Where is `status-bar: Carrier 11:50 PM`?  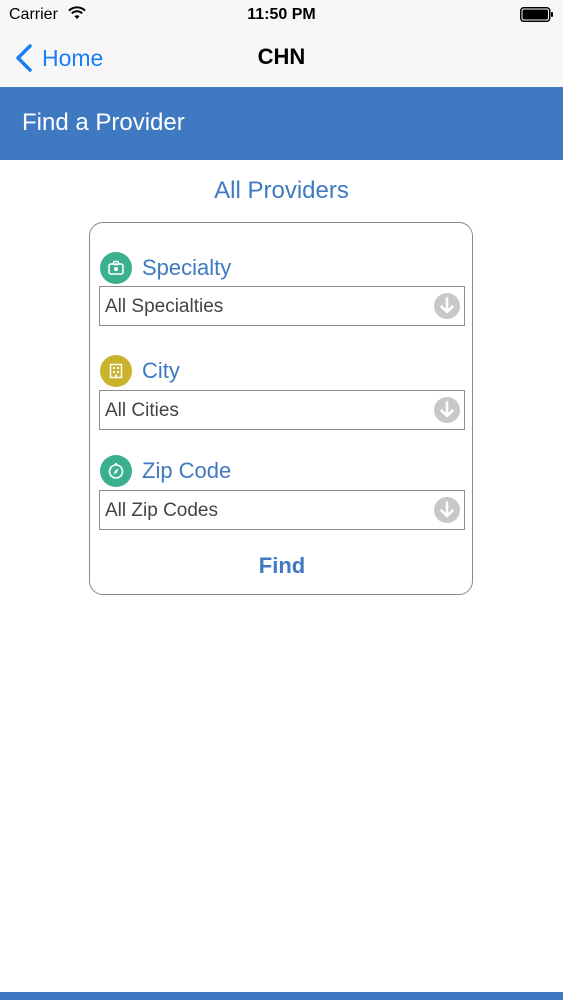
status-bar: Carrier 11:50 PM is located at coordinates (281, 15).